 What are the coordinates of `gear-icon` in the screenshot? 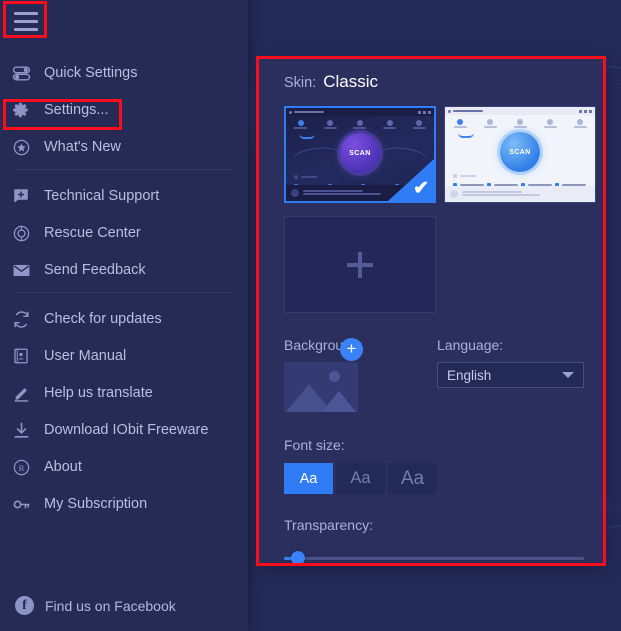 It's located at (21, 110).